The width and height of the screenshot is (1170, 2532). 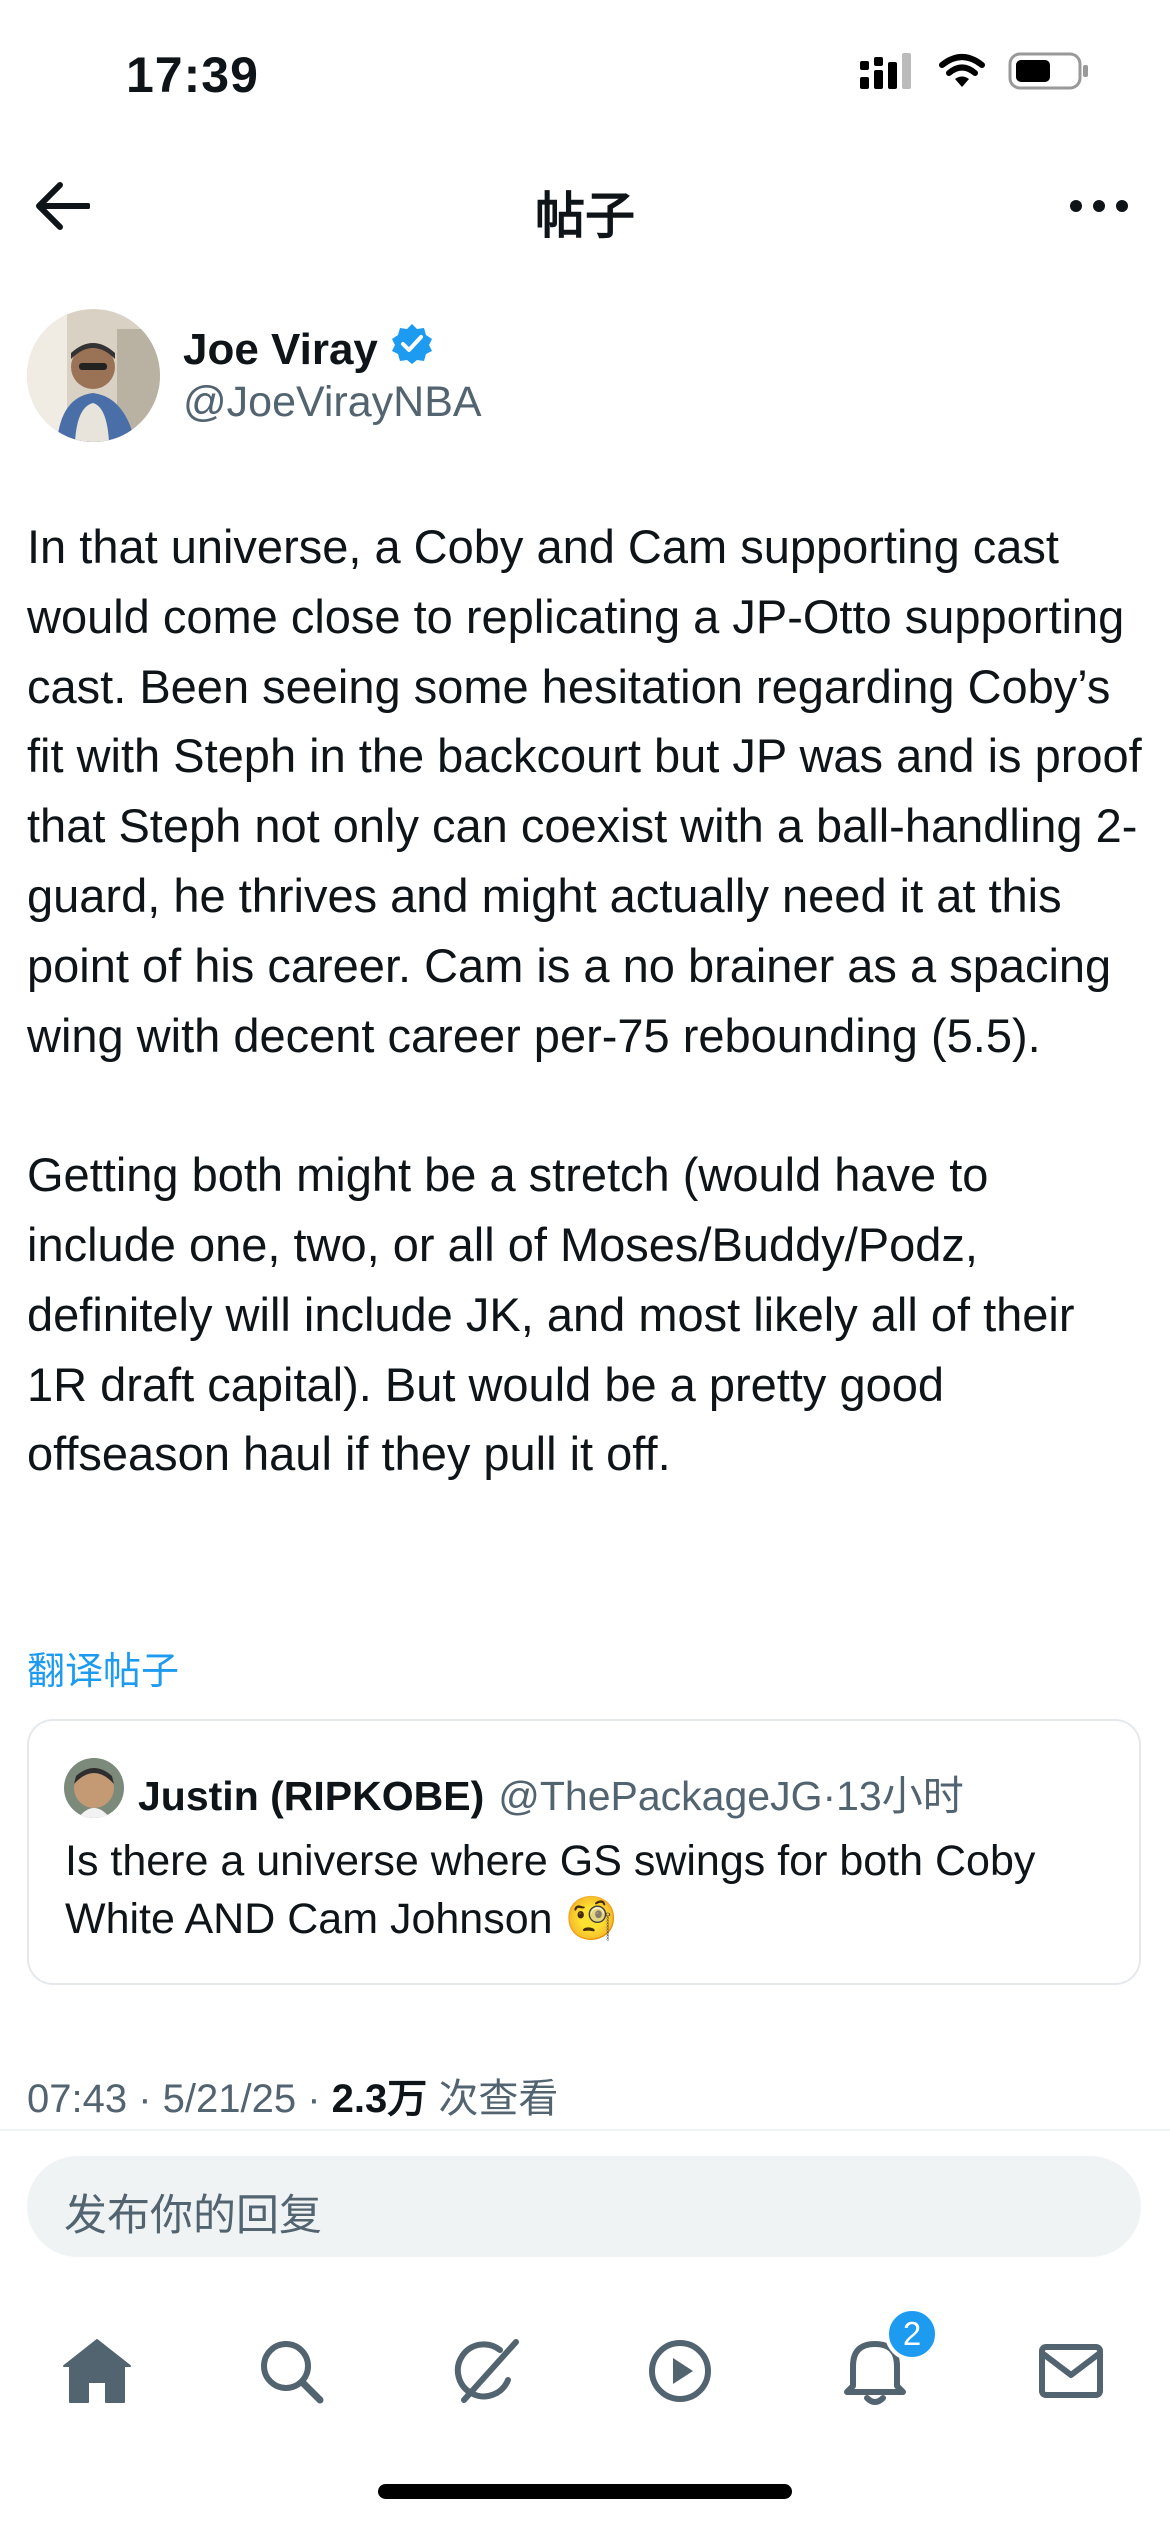 I want to click on view-count: 2.3万, so click(x=379, y=2099).